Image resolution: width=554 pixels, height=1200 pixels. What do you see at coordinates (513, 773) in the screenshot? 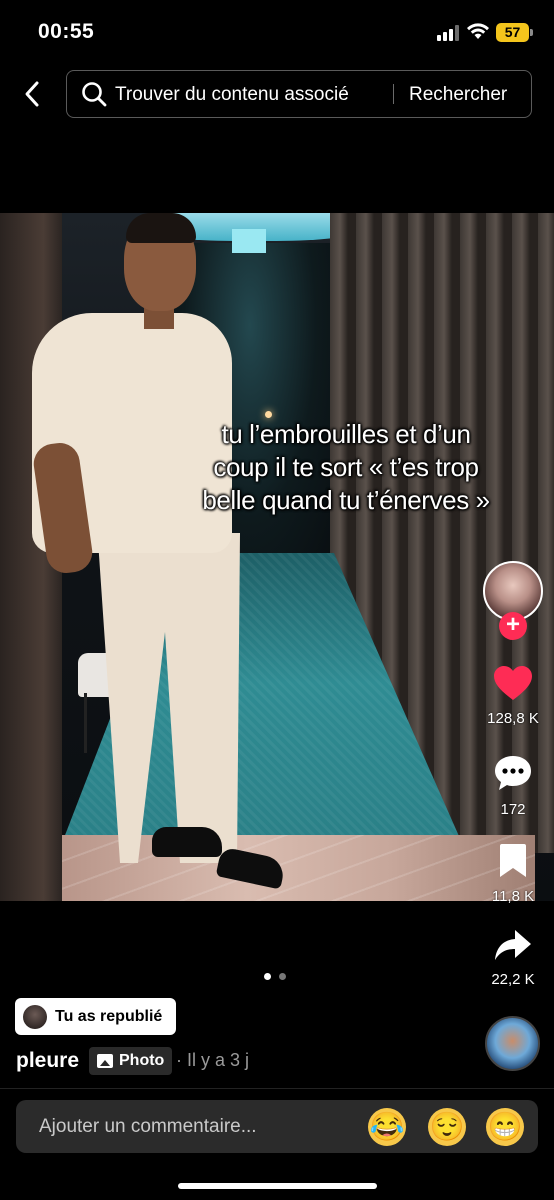
I see `comment-bubble-icon` at bounding box center [513, 773].